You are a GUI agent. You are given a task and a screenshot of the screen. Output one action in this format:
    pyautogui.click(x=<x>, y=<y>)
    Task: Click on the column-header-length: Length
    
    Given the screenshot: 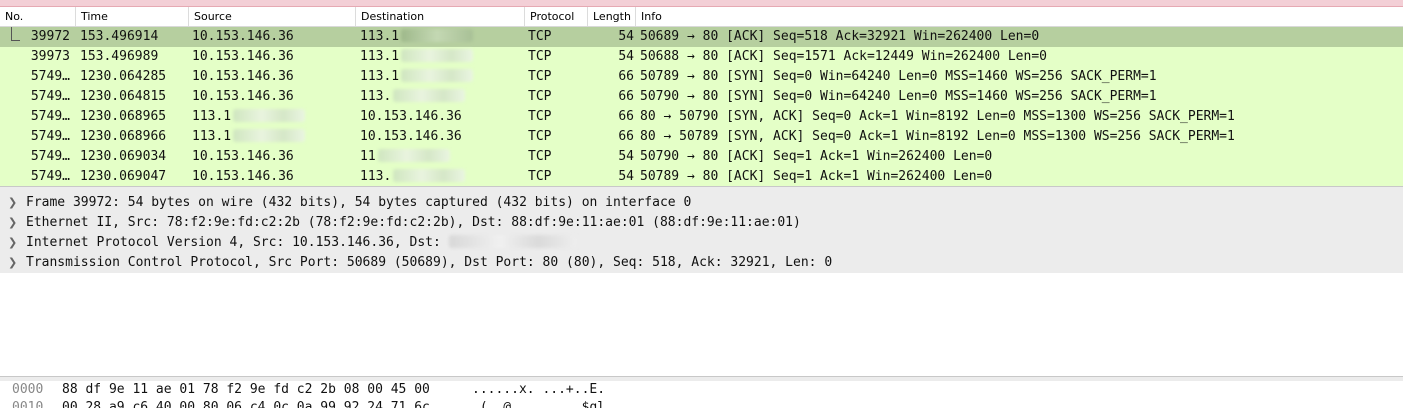 What is the action you would take?
    pyautogui.click(x=612, y=16)
    